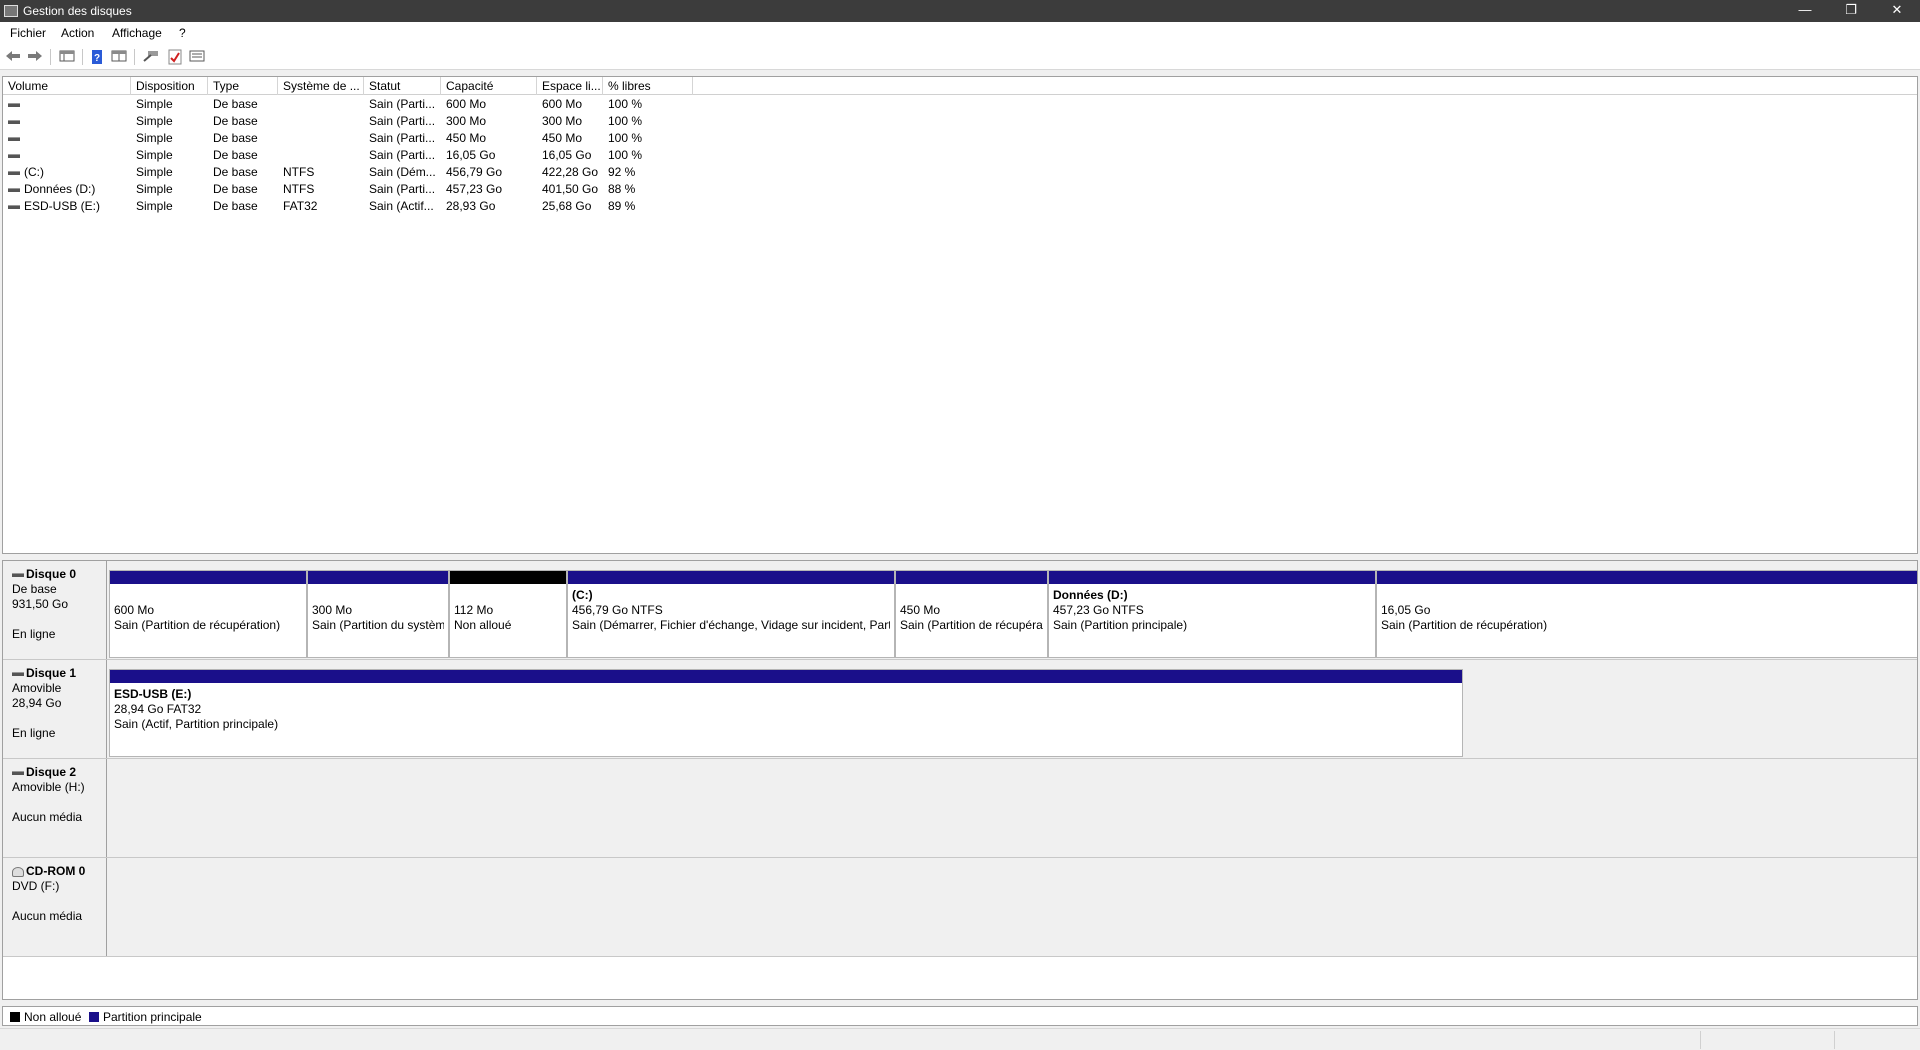 The height and width of the screenshot is (1050, 1920). I want to click on console-tree-icon, so click(67, 57).